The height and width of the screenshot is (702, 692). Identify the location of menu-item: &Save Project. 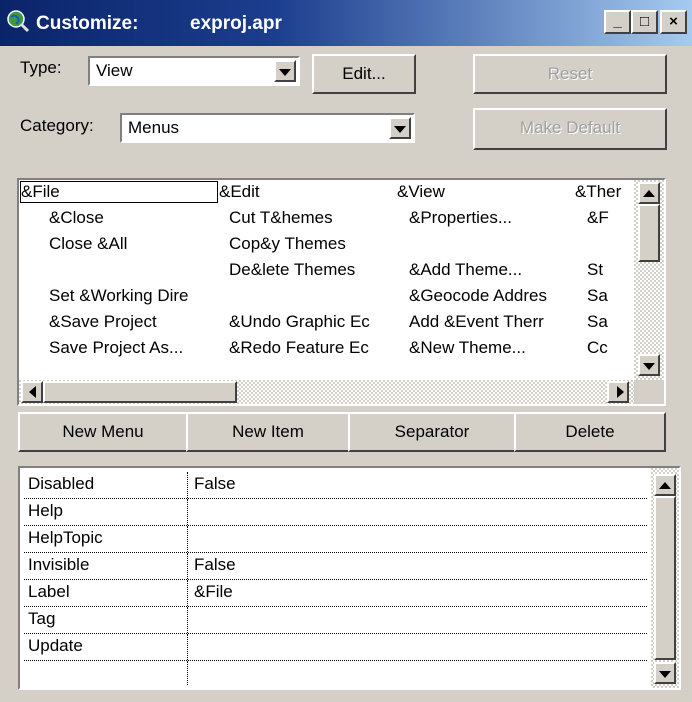
(134, 322).